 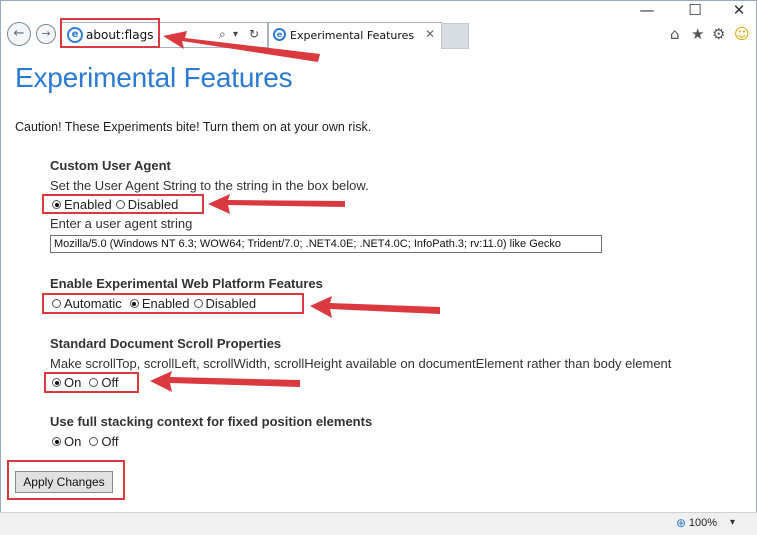 I want to click on back-button: ←, so click(x=19, y=34).